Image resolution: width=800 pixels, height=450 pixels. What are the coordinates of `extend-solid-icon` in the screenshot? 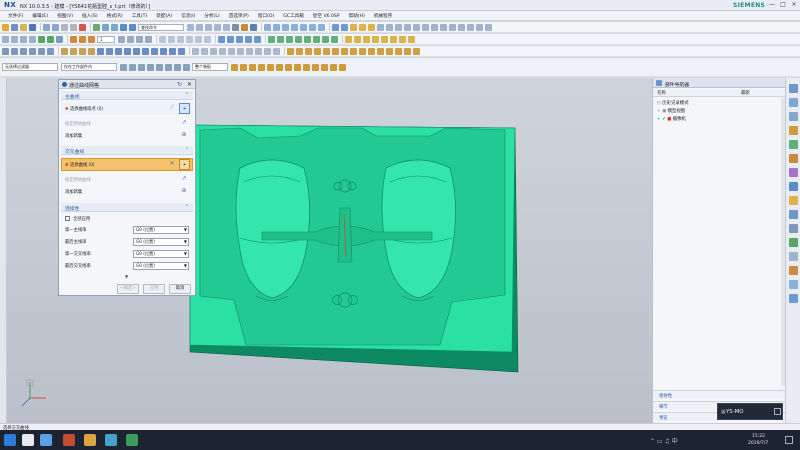 It's located at (335, 51).